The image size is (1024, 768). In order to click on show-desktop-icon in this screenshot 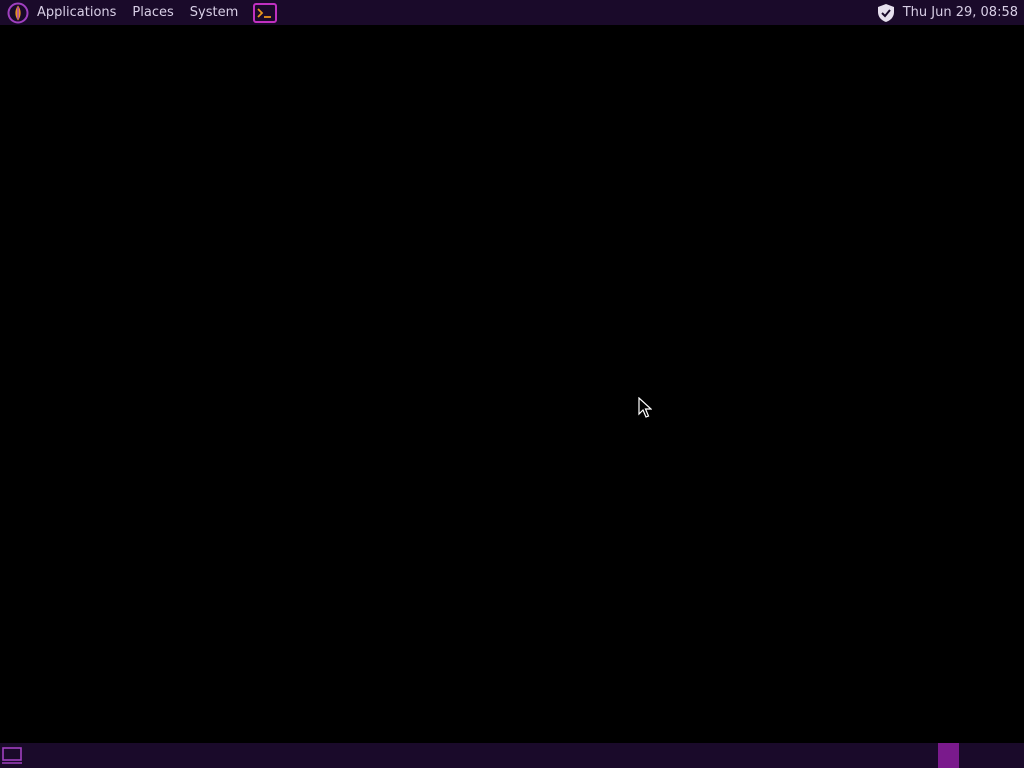, I will do `click(12, 755)`.